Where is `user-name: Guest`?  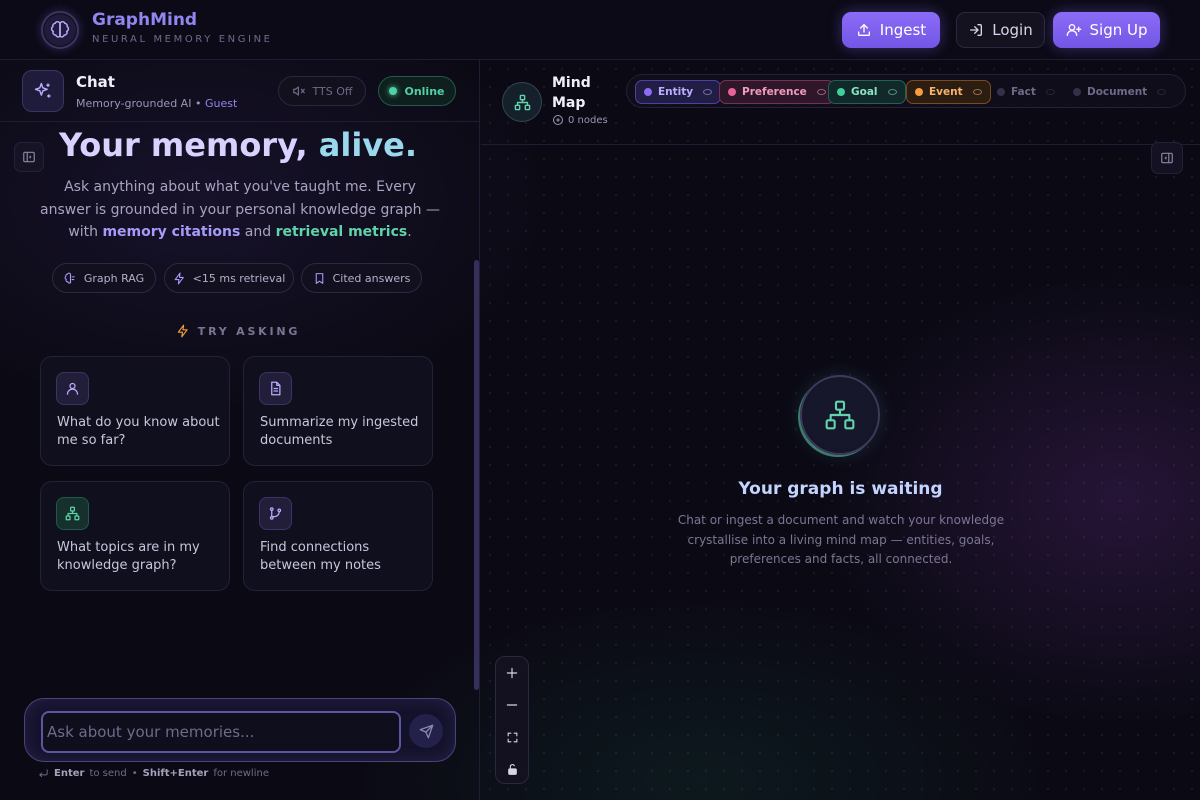
user-name: Guest is located at coordinates (221, 103).